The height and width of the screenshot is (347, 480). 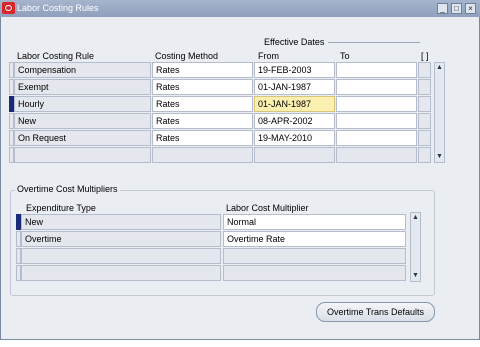 I want to click on expenditure-type-cell: New, so click(x=121, y=222).